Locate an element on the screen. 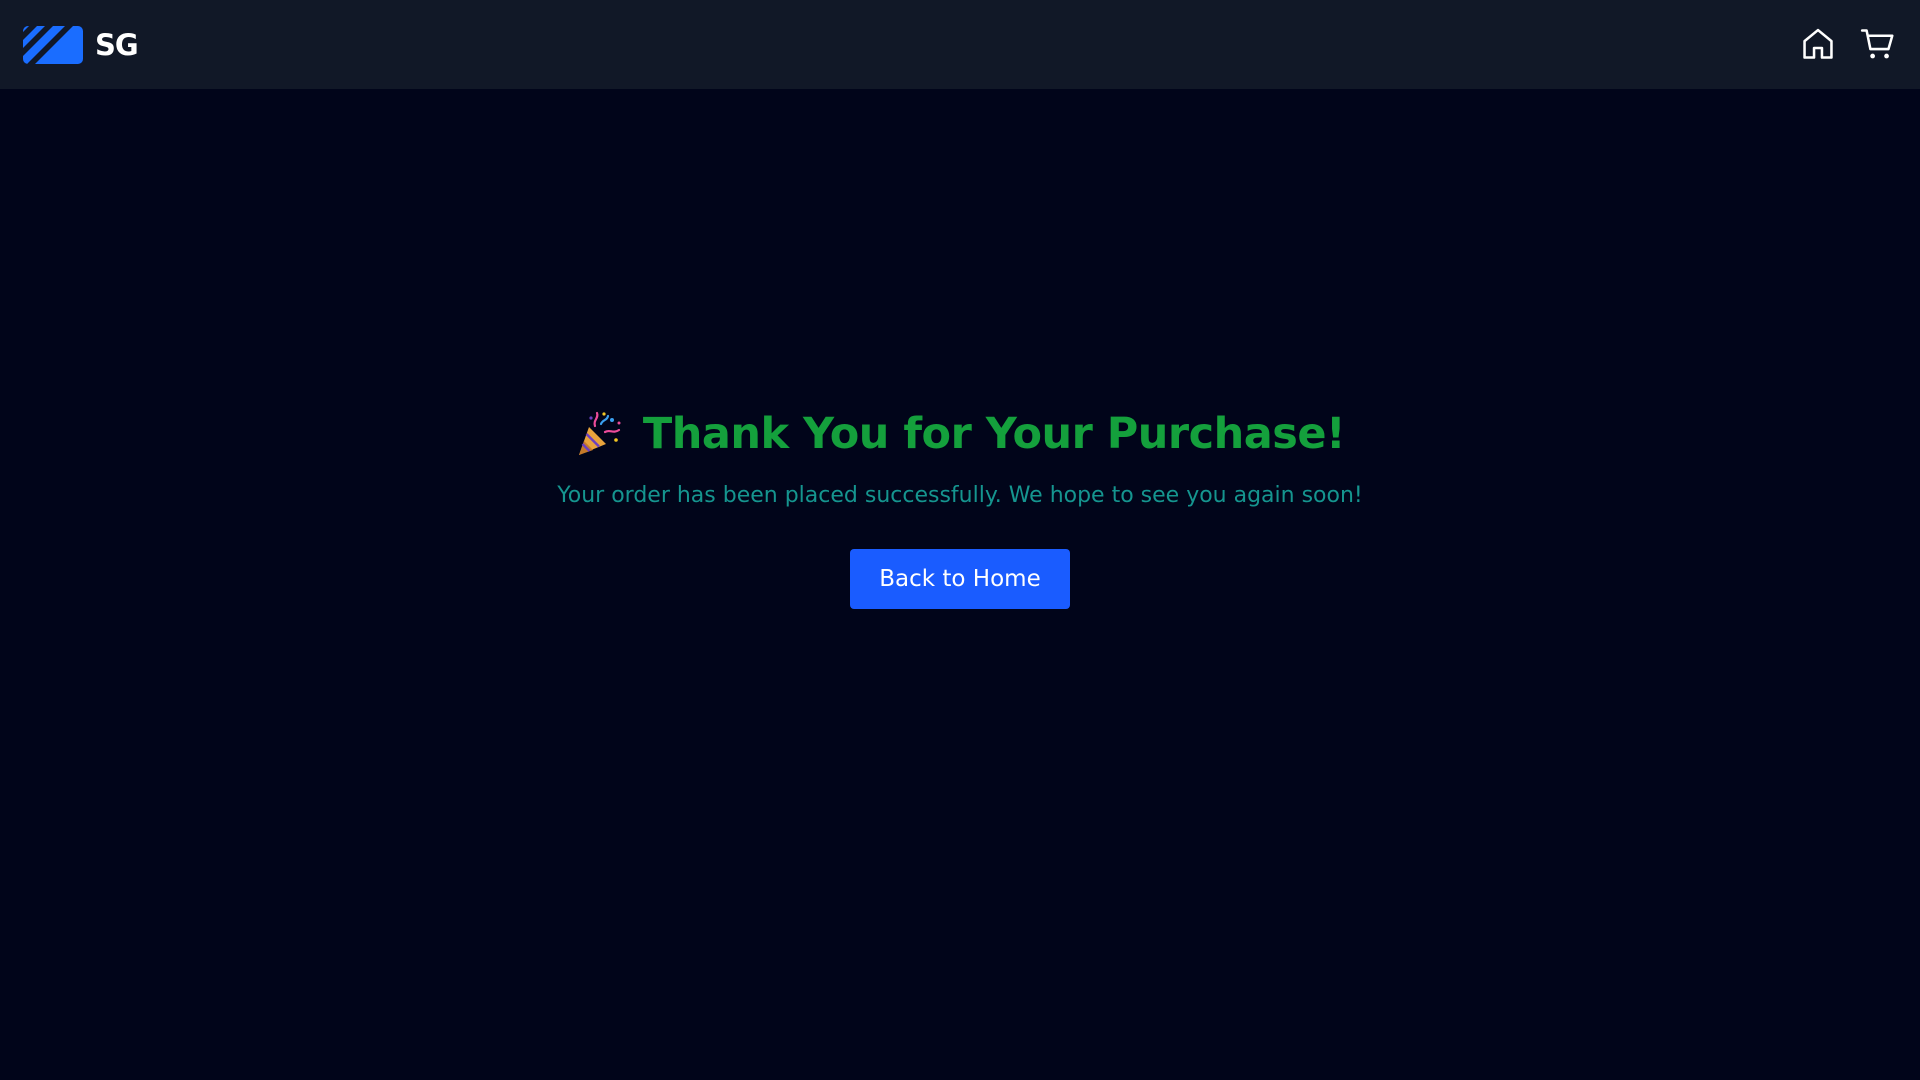  thank-you-heading: Thank You for Your Purchase! is located at coordinates (994, 434).